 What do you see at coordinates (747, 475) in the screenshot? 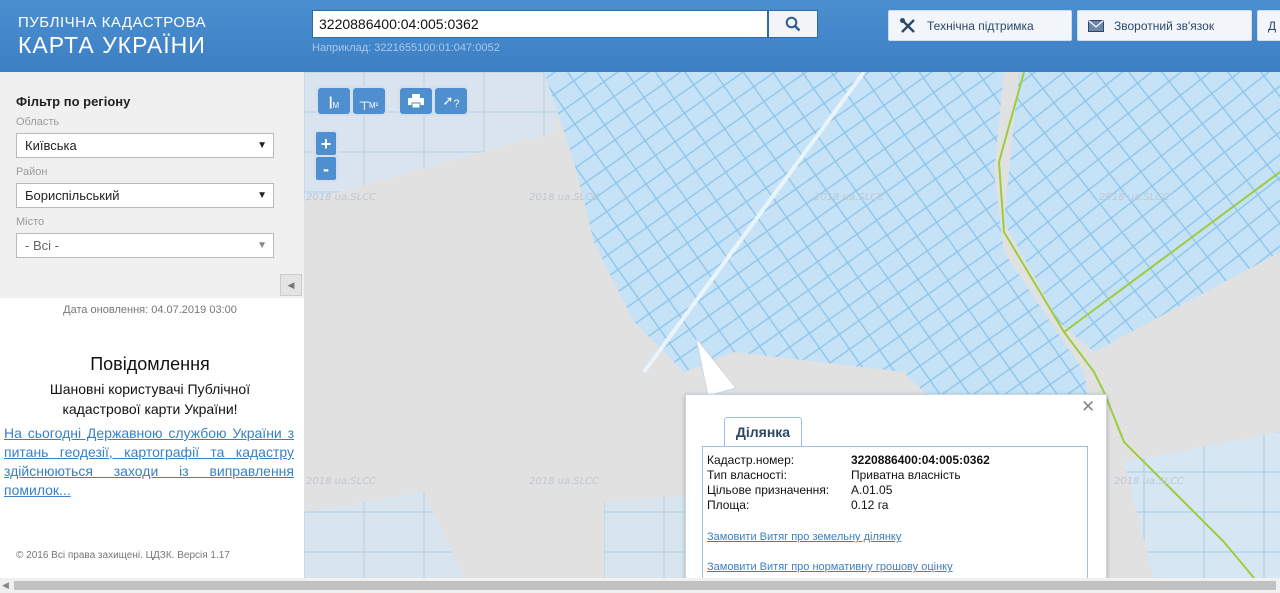
I see `info-key: Тип власності:` at bounding box center [747, 475].